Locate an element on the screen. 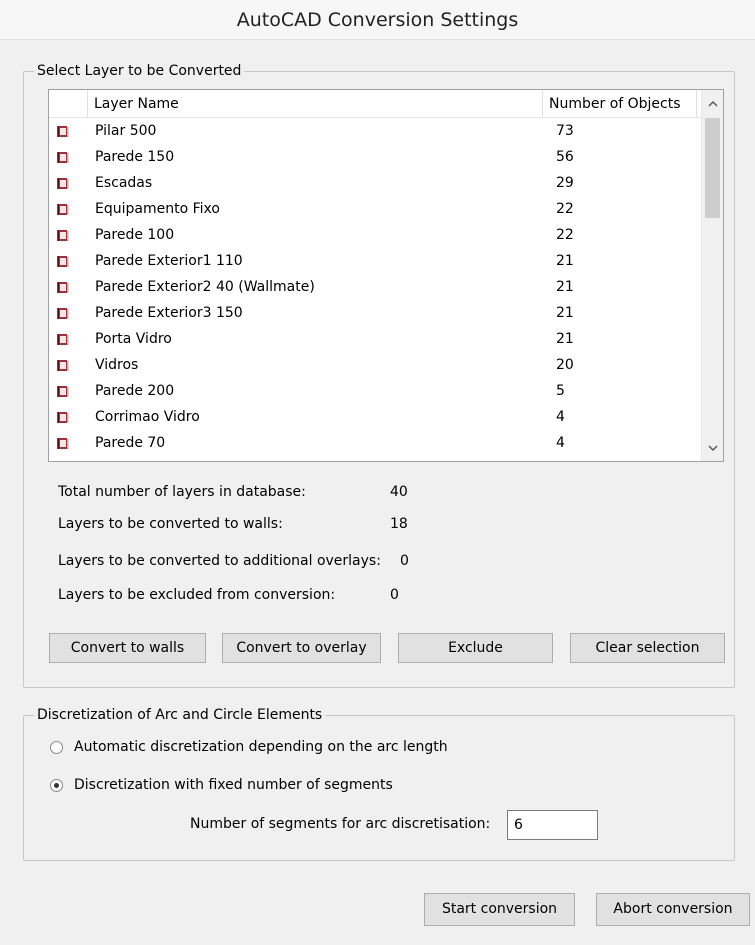  scroll-thumb is located at coordinates (712, 168).